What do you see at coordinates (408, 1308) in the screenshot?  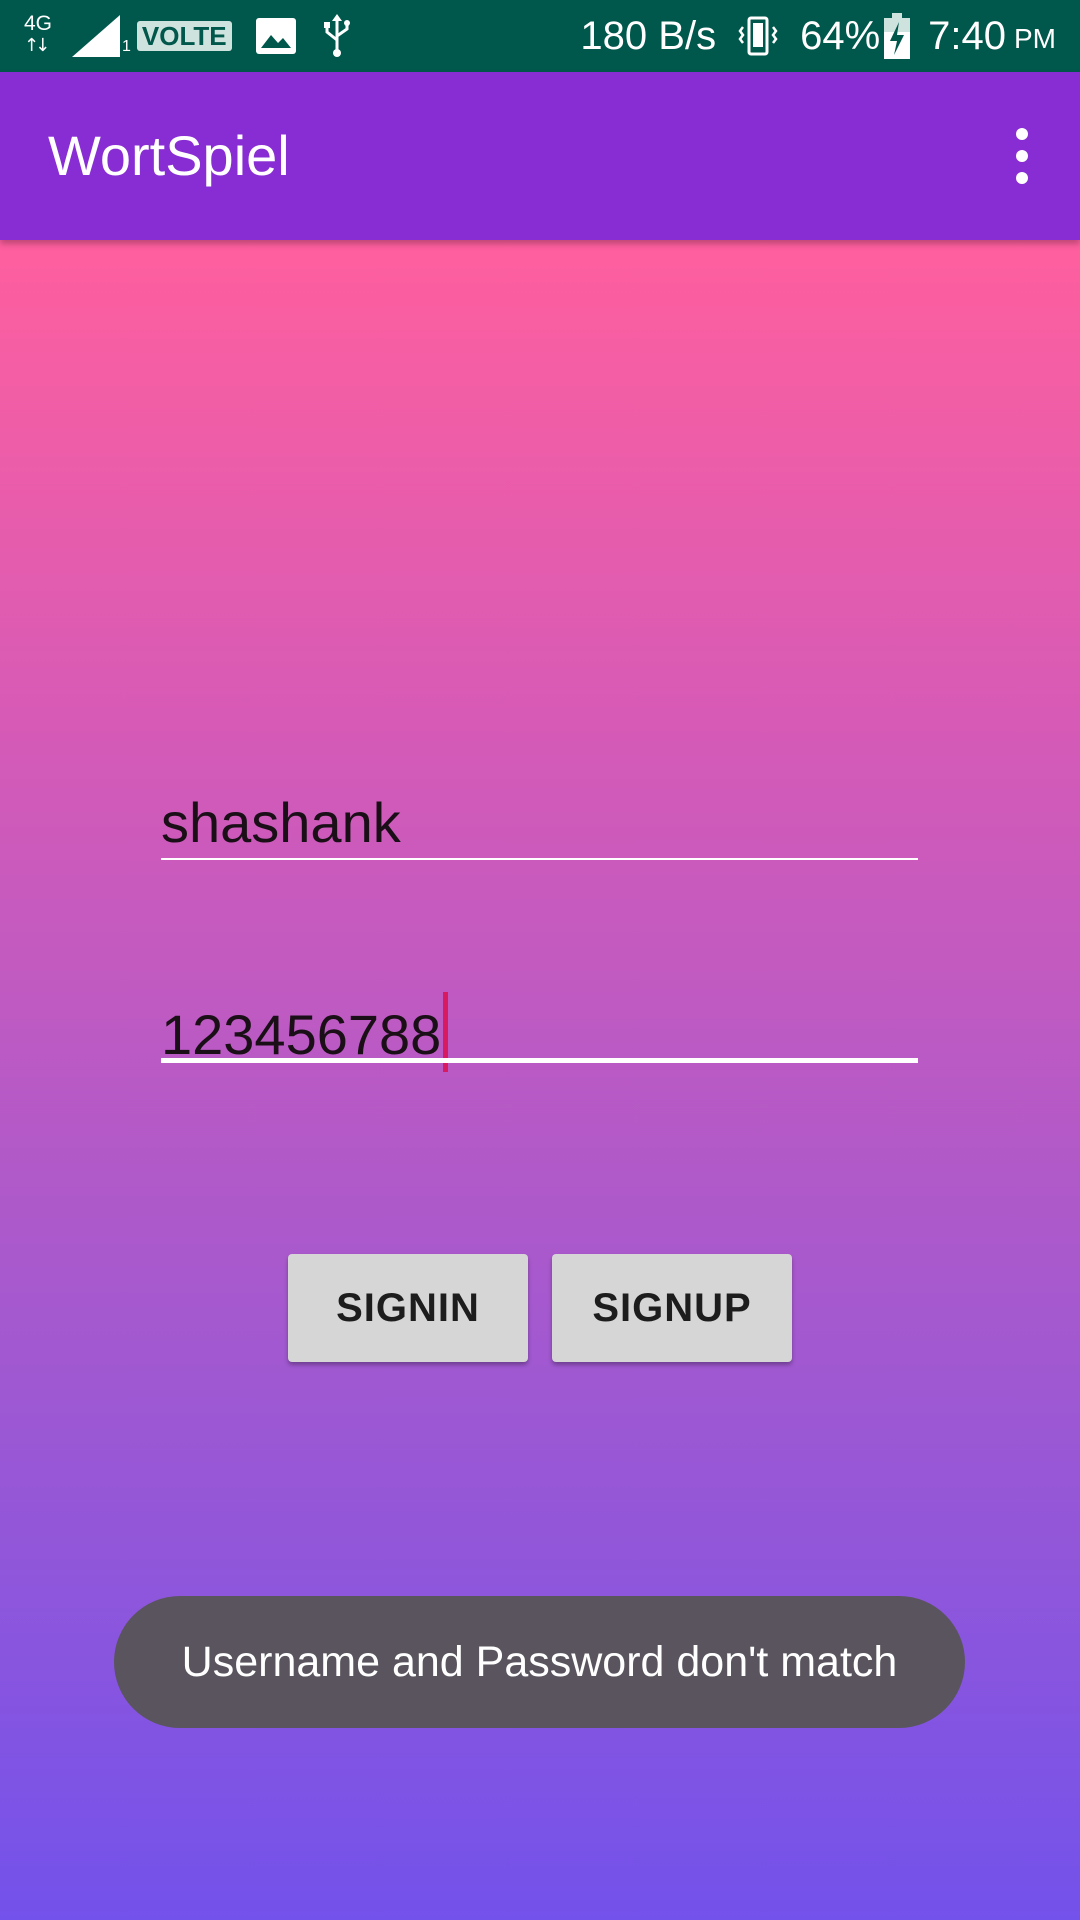 I see `signin-button: SIGNIN` at bounding box center [408, 1308].